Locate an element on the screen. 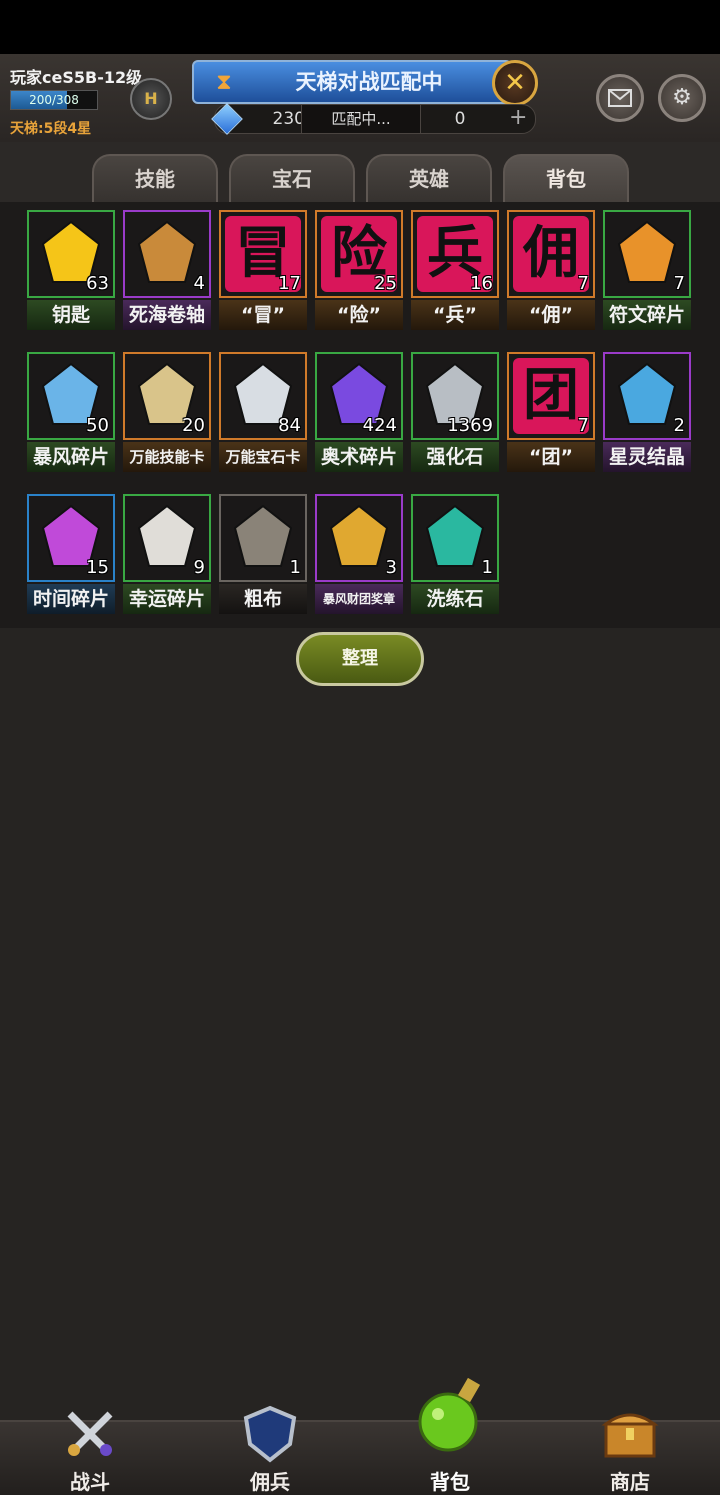 Image resolution: width=720 pixels, height=1495 pixels. sort-button: 整理 is located at coordinates (360, 659).